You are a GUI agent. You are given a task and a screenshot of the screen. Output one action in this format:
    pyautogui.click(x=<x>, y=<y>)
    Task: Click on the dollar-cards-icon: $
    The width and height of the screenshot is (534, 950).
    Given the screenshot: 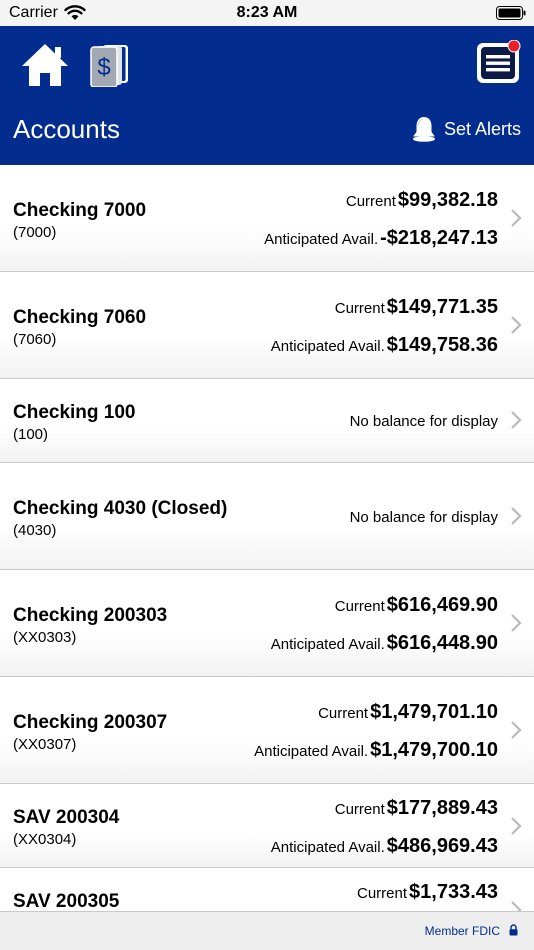 What is the action you would take?
    pyautogui.click(x=110, y=65)
    